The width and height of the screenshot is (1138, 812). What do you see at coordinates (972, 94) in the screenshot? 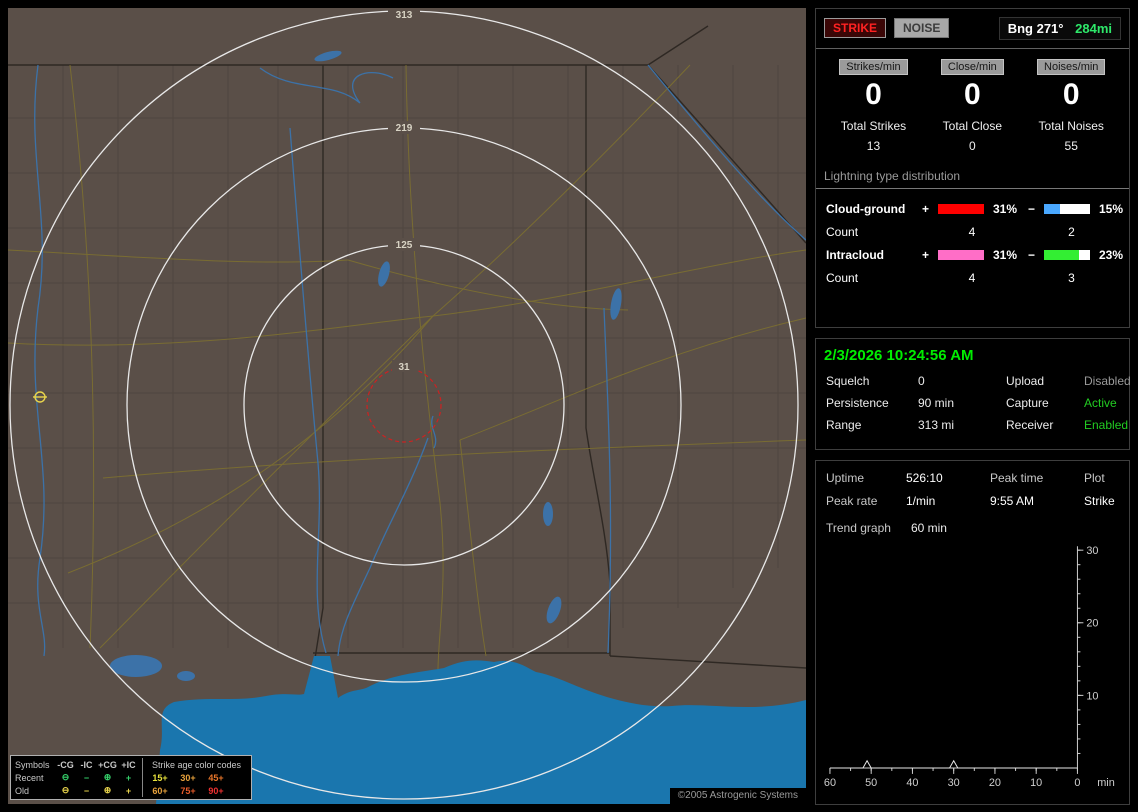
I see `close-per-min-value: 0` at bounding box center [972, 94].